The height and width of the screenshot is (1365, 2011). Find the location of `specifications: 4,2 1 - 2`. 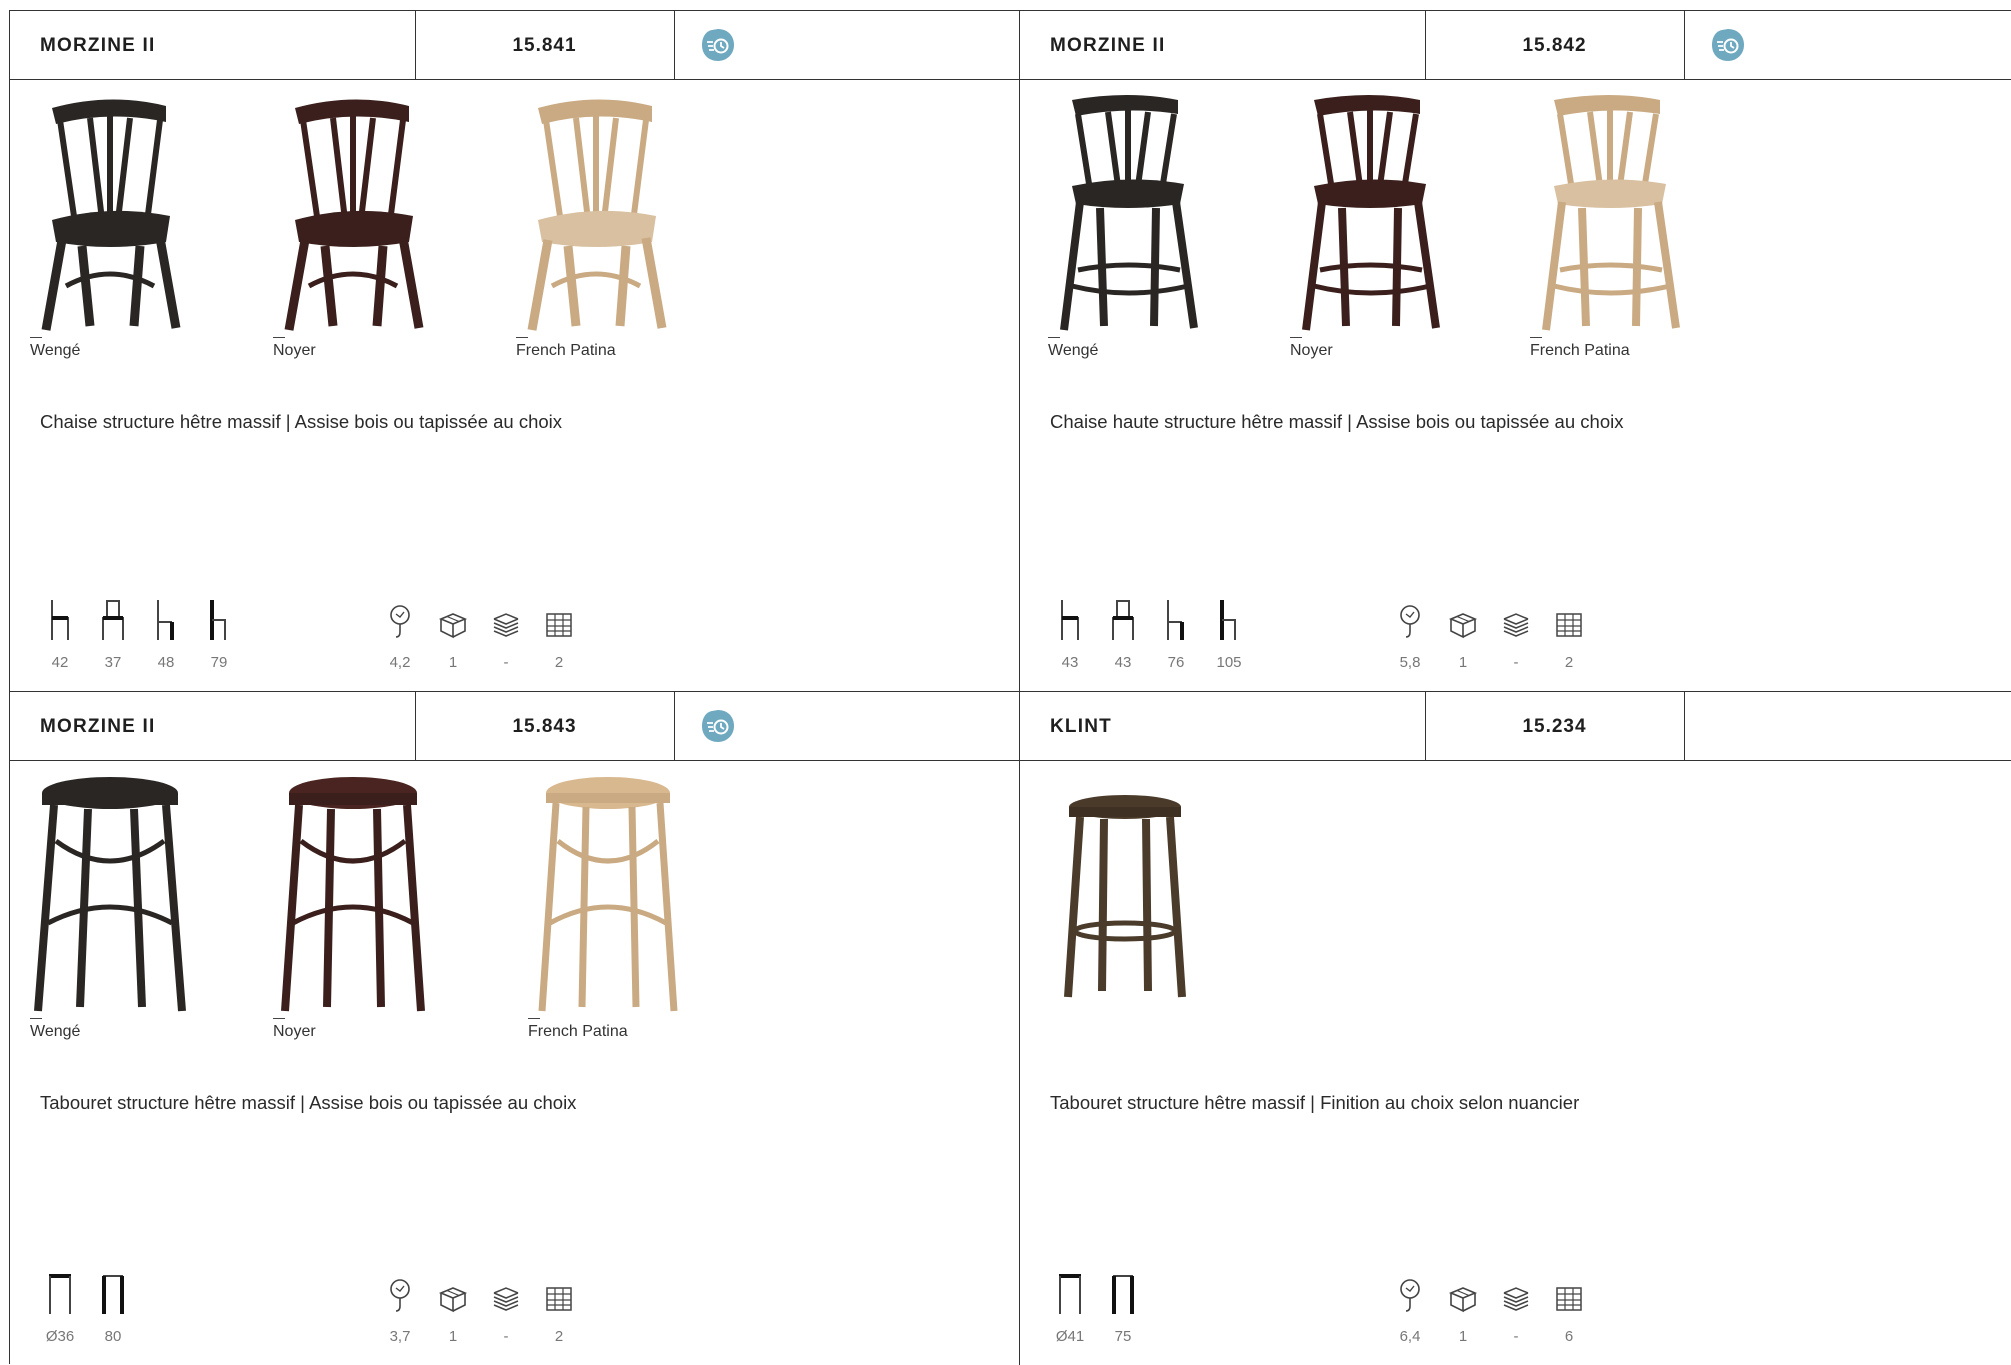

specifications: 4,2 1 - 2 is located at coordinates (490, 631).